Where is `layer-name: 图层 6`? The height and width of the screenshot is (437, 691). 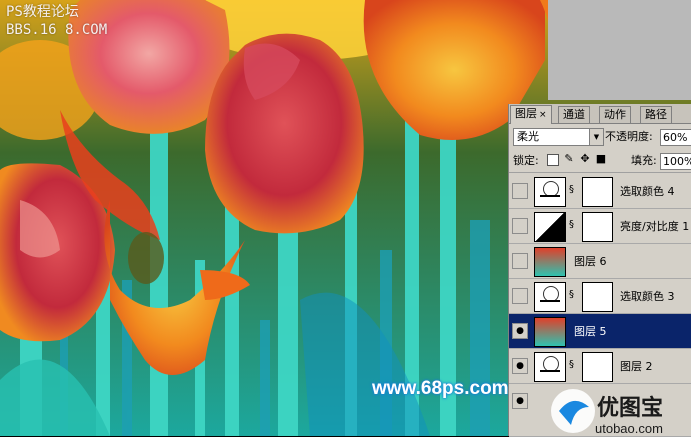
layer-name: 图层 6 is located at coordinates (590, 261).